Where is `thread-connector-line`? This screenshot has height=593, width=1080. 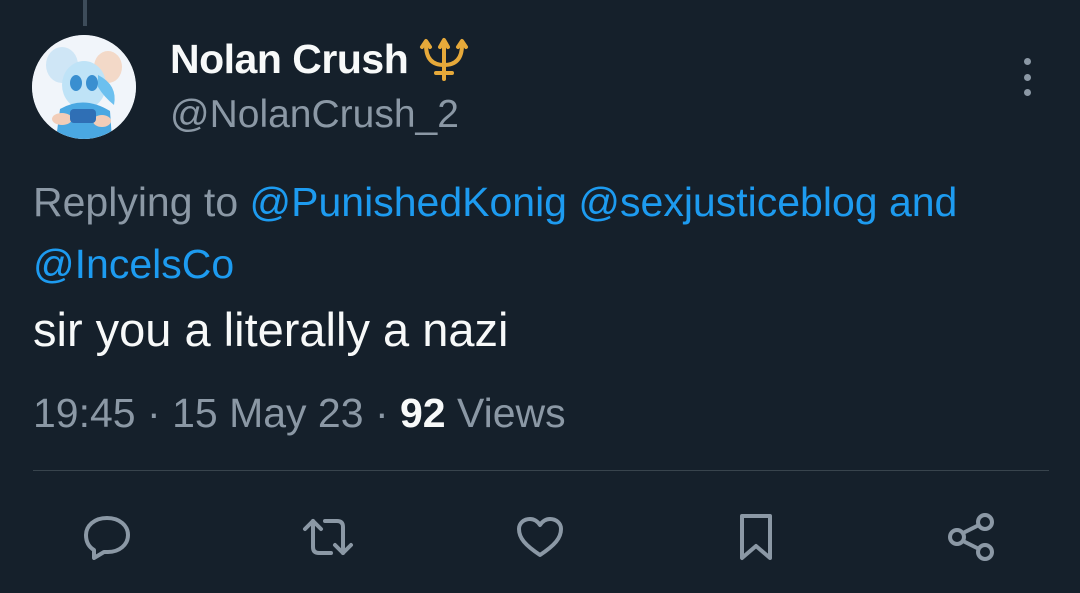 thread-connector-line is located at coordinates (85, 13).